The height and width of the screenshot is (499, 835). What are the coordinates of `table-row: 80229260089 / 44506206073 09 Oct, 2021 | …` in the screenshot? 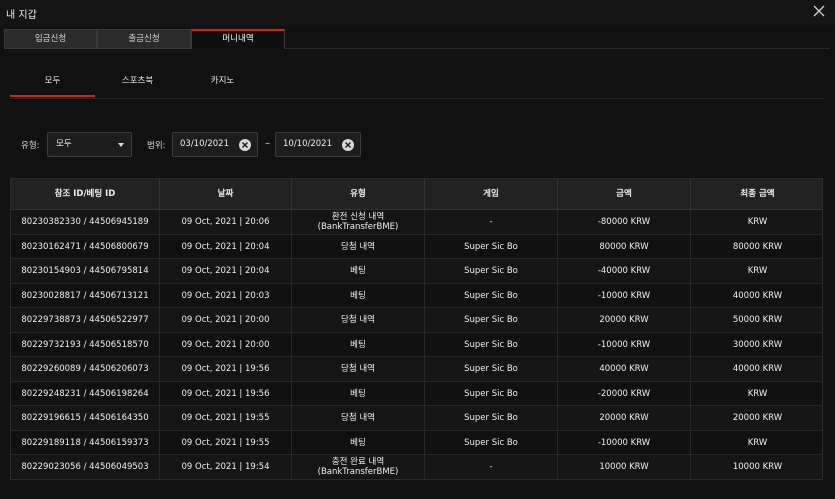 It's located at (416, 369).